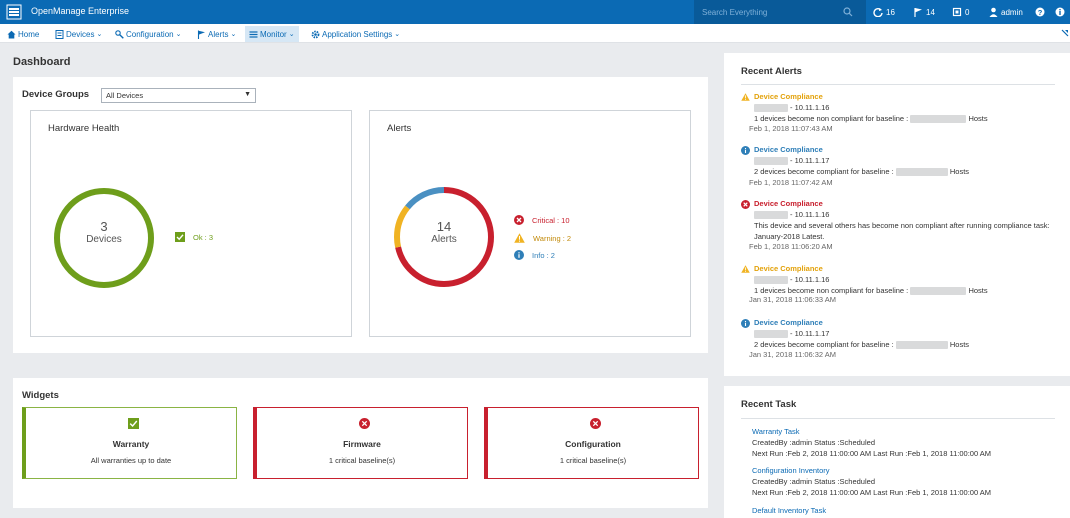 The width and height of the screenshot is (1070, 518). What do you see at coordinates (125, 95) in the screenshot?
I see `device-groups-value: All Devices` at bounding box center [125, 95].